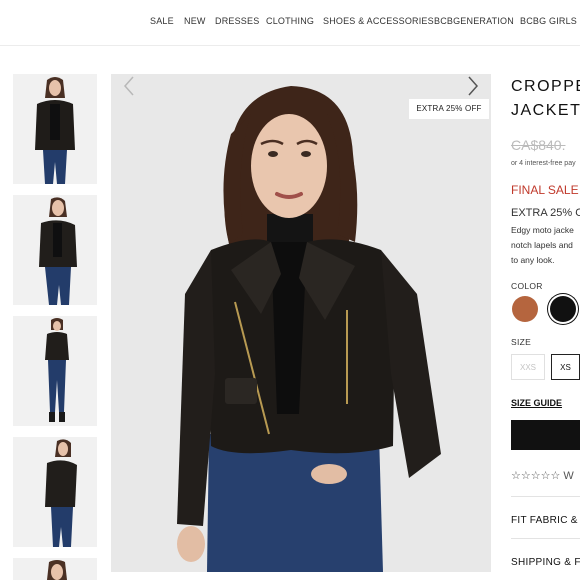 The image size is (580, 580). I want to click on add-to-bag-button, so click(545, 435).